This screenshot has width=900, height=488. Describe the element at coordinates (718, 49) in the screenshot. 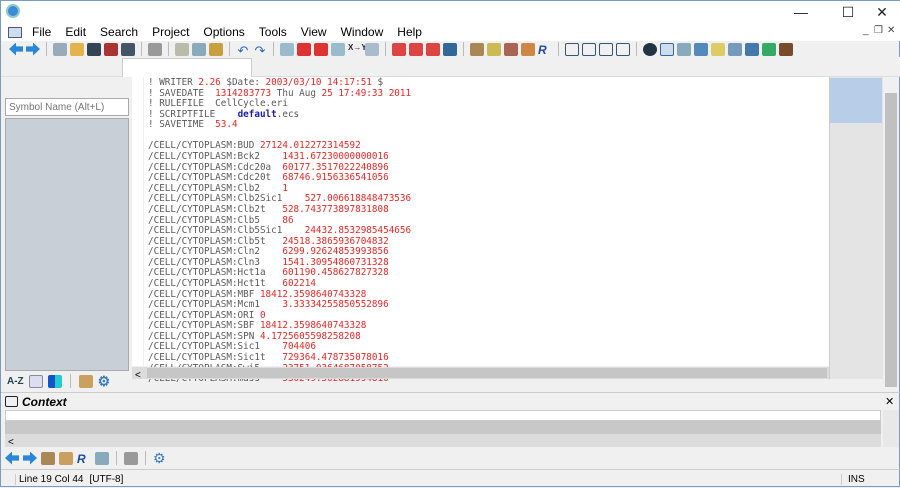

I see `folder-tool-icon` at that location.